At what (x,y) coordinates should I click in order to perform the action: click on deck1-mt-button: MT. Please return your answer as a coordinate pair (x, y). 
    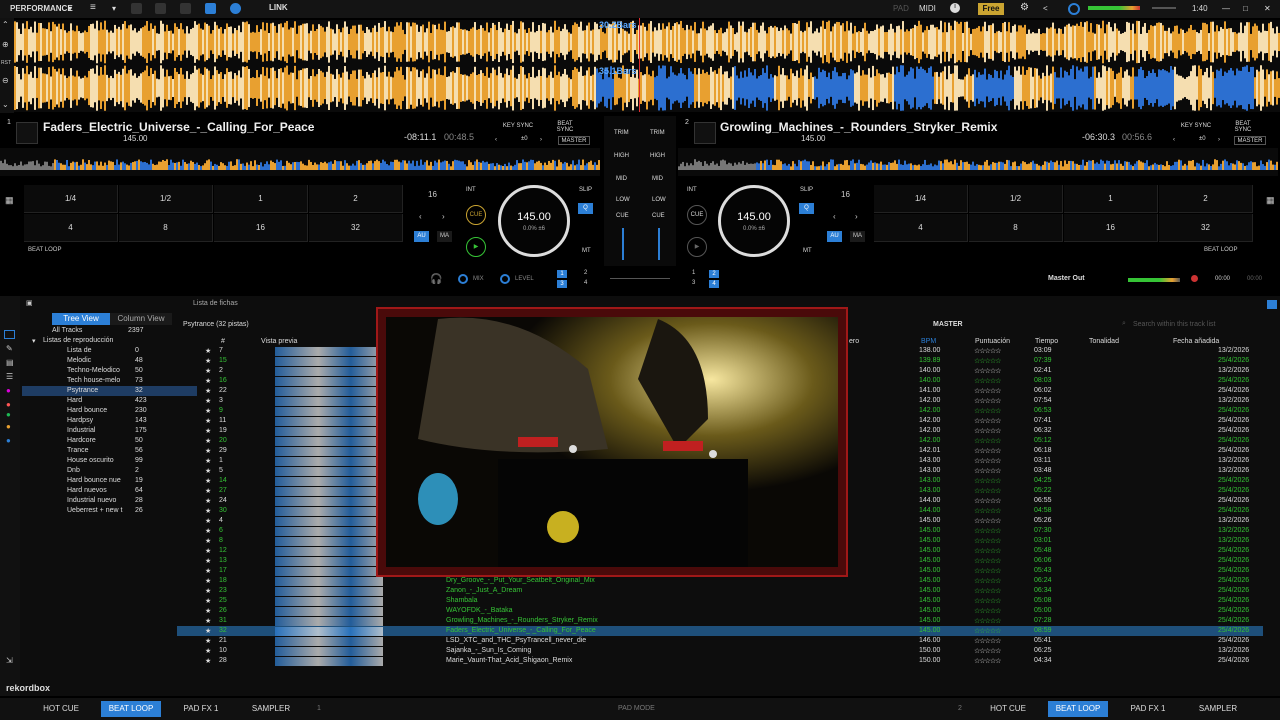
    Looking at the image, I should click on (586, 251).